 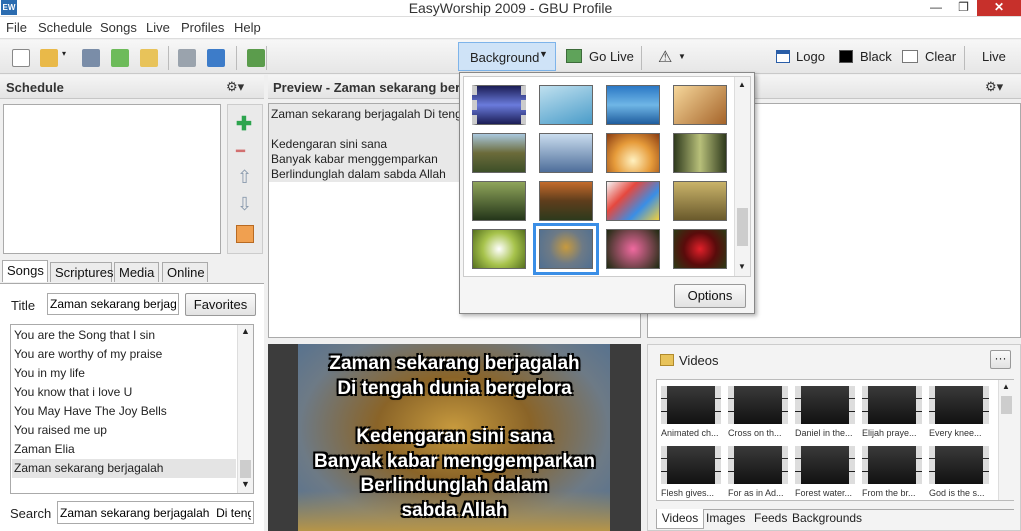 I want to click on list-item: You May Have The Joy Bells, so click(x=90, y=411).